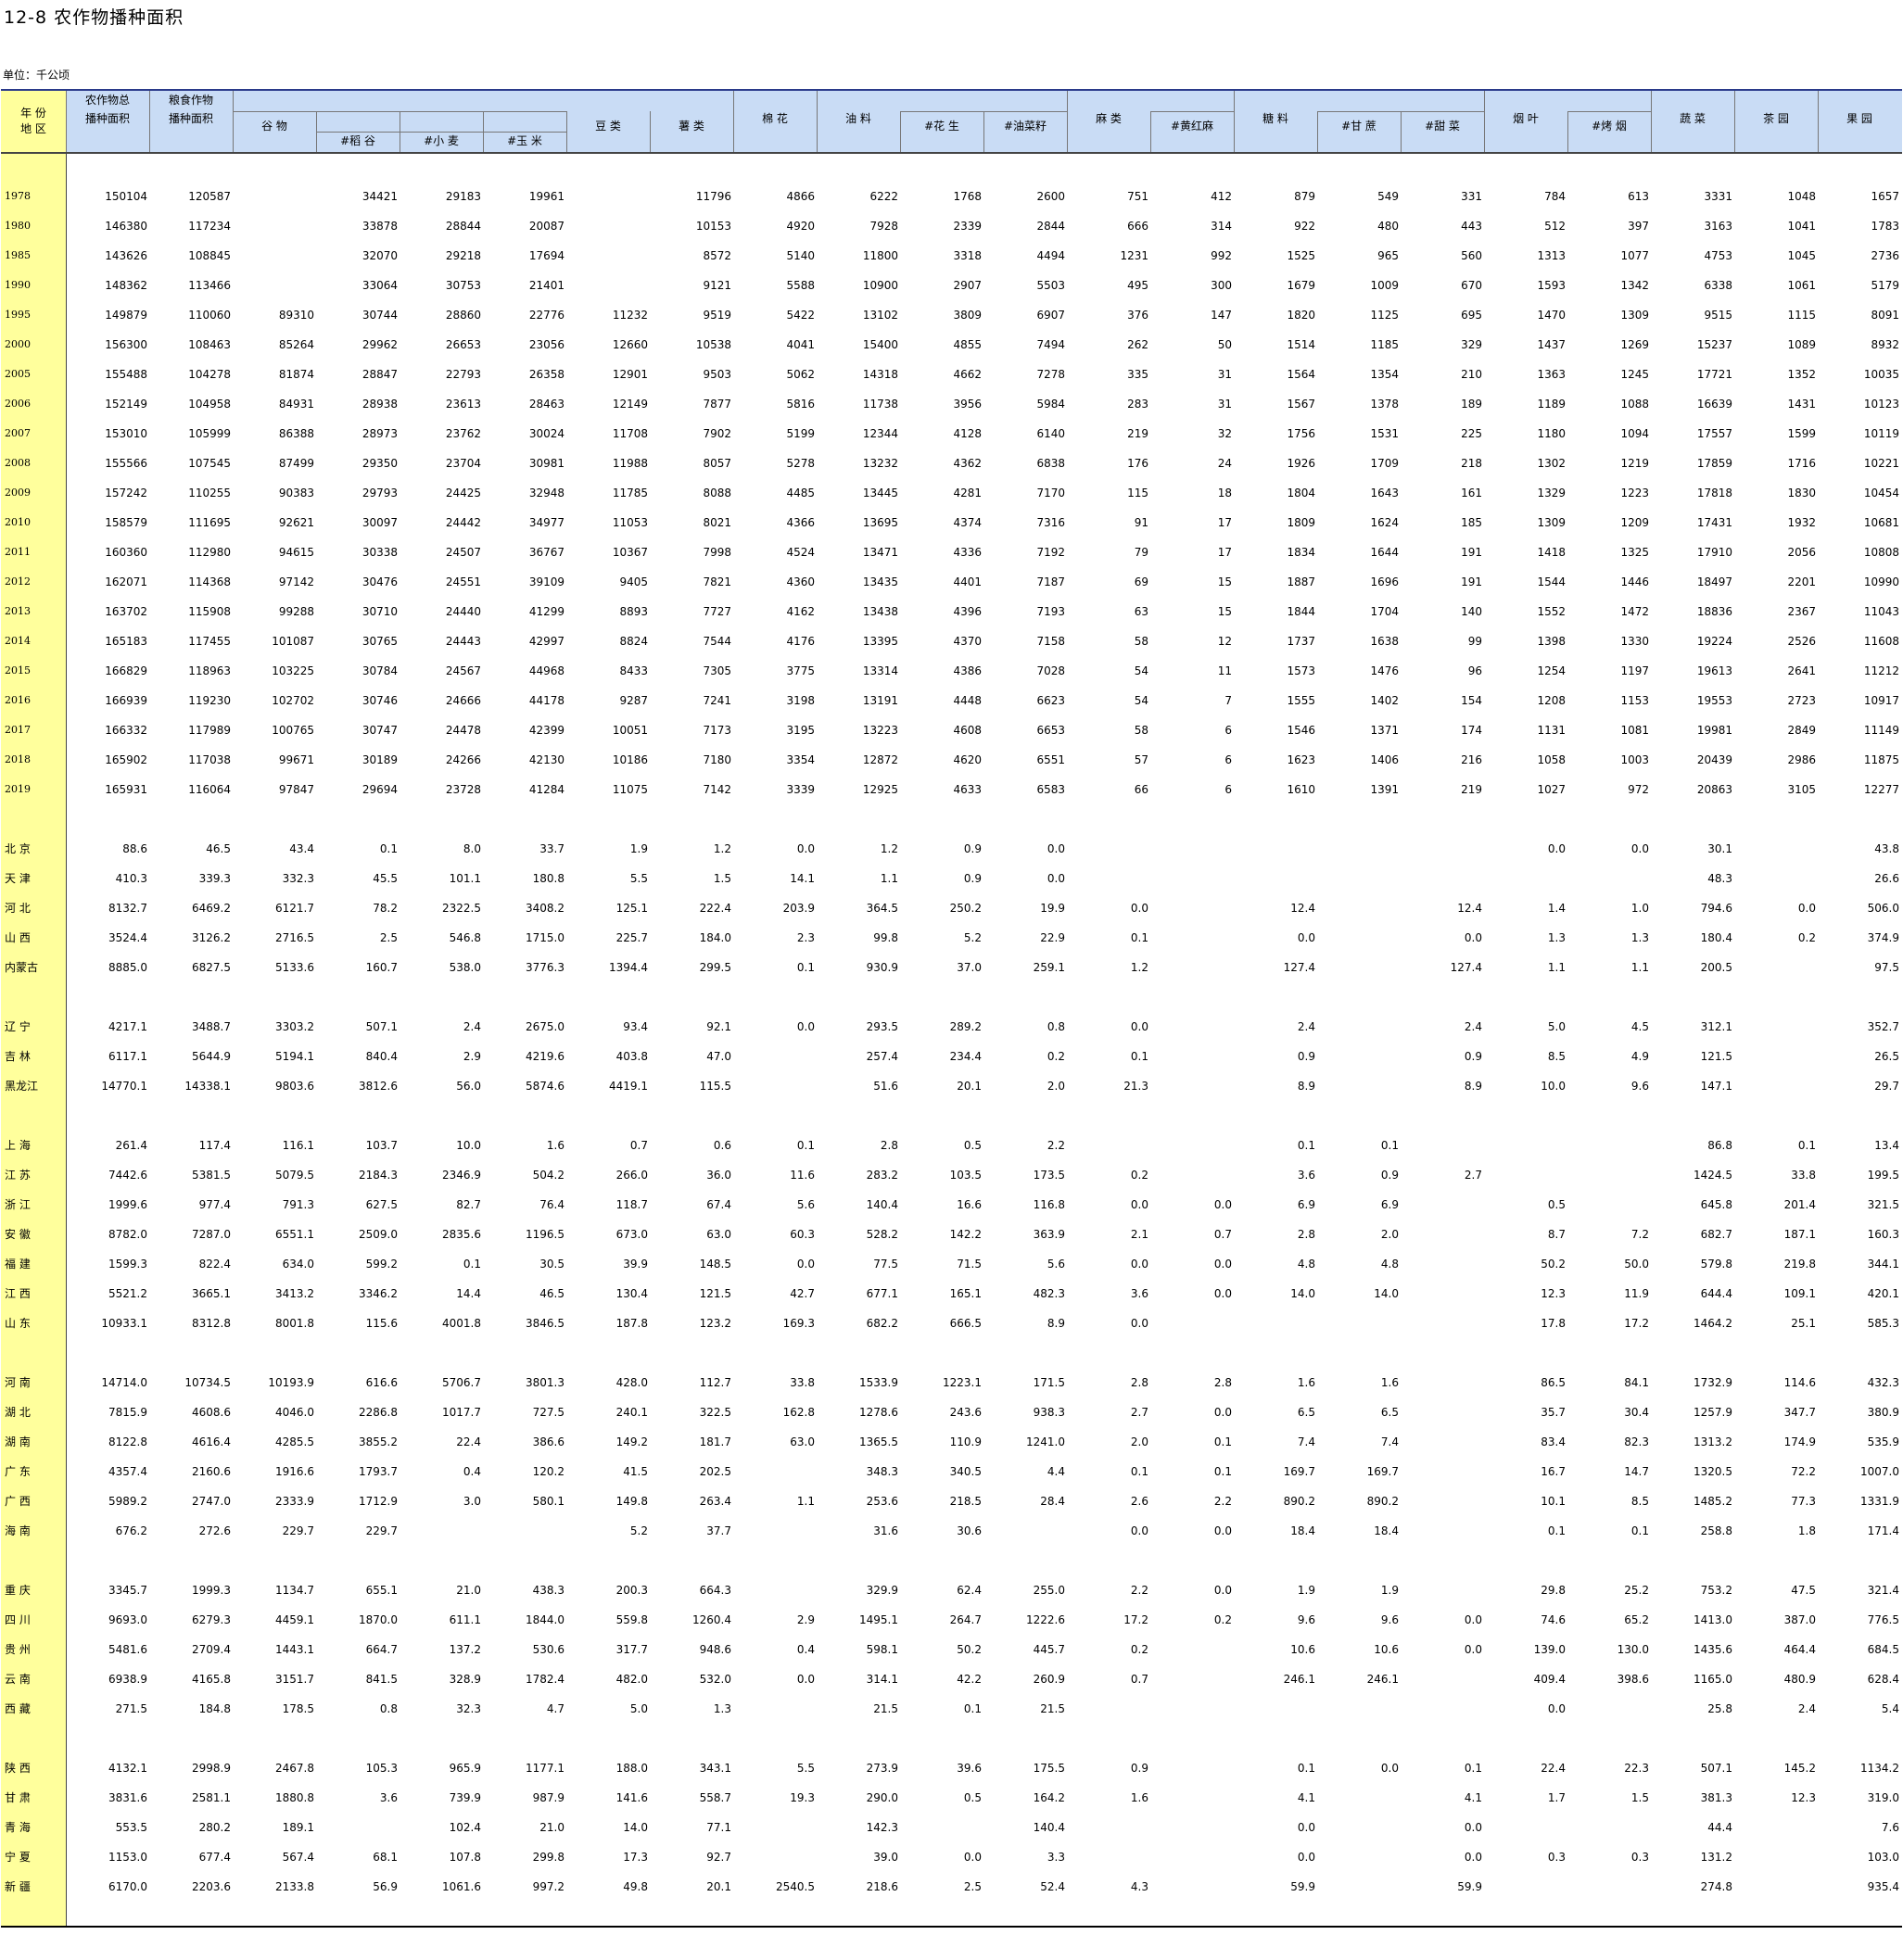  I want to click on table-cell: 335, so click(1137, 374).